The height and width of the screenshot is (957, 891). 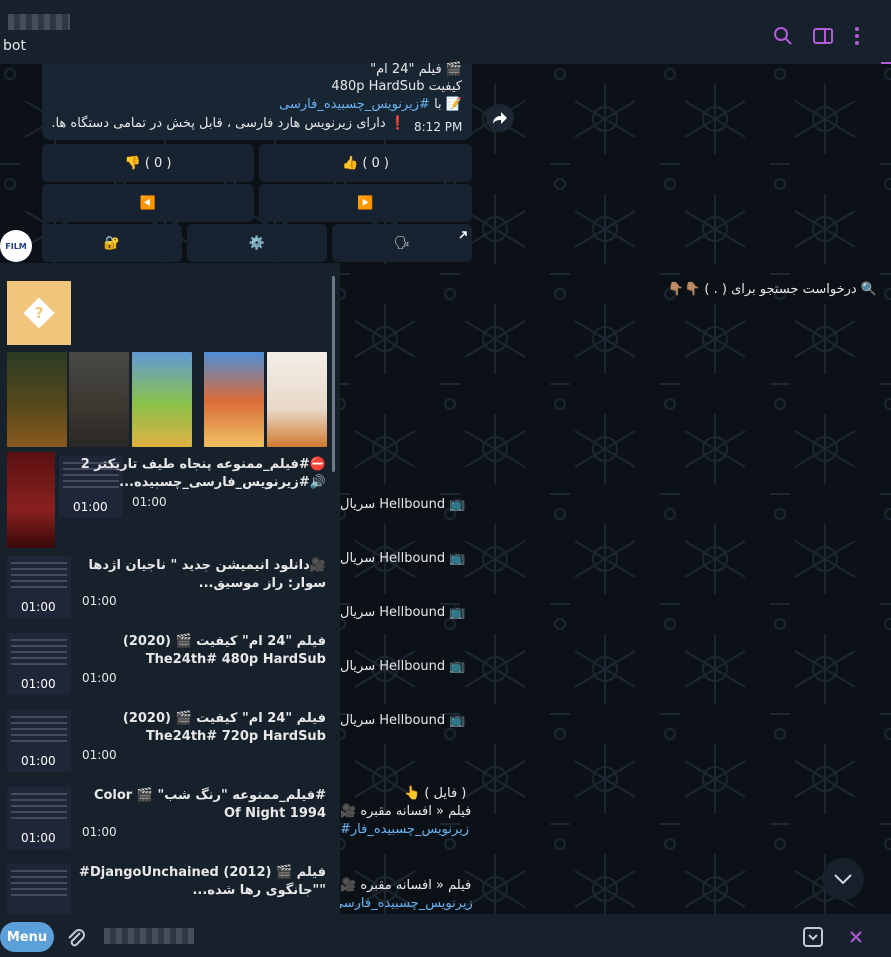 I want to click on forward-button, so click(x=500, y=118).